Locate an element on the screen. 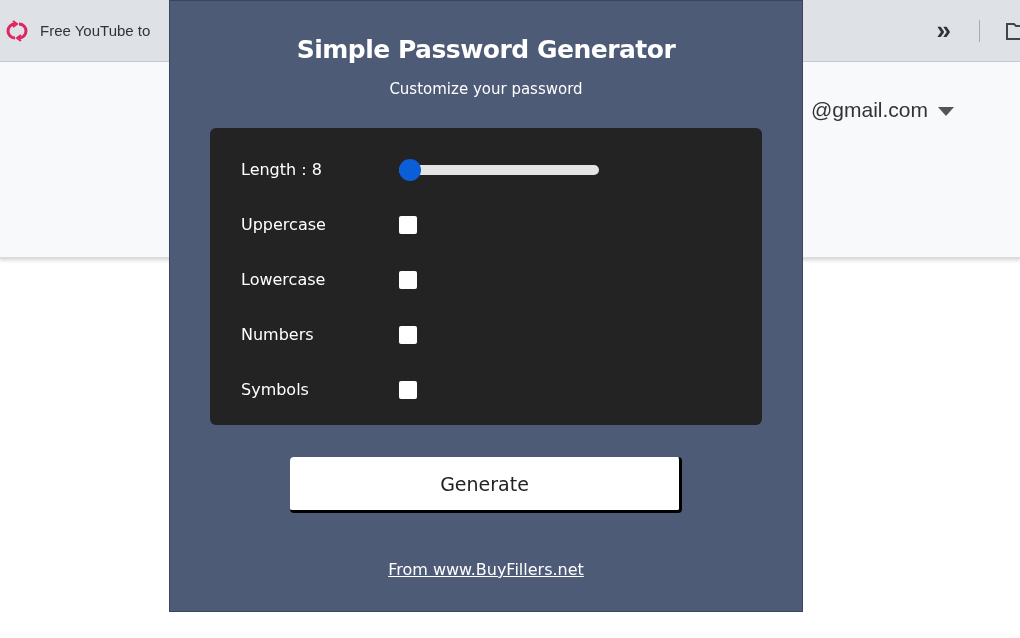 The width and height of the screenshot is (1020, 638). length-slider is located at coordinates (499, 169).